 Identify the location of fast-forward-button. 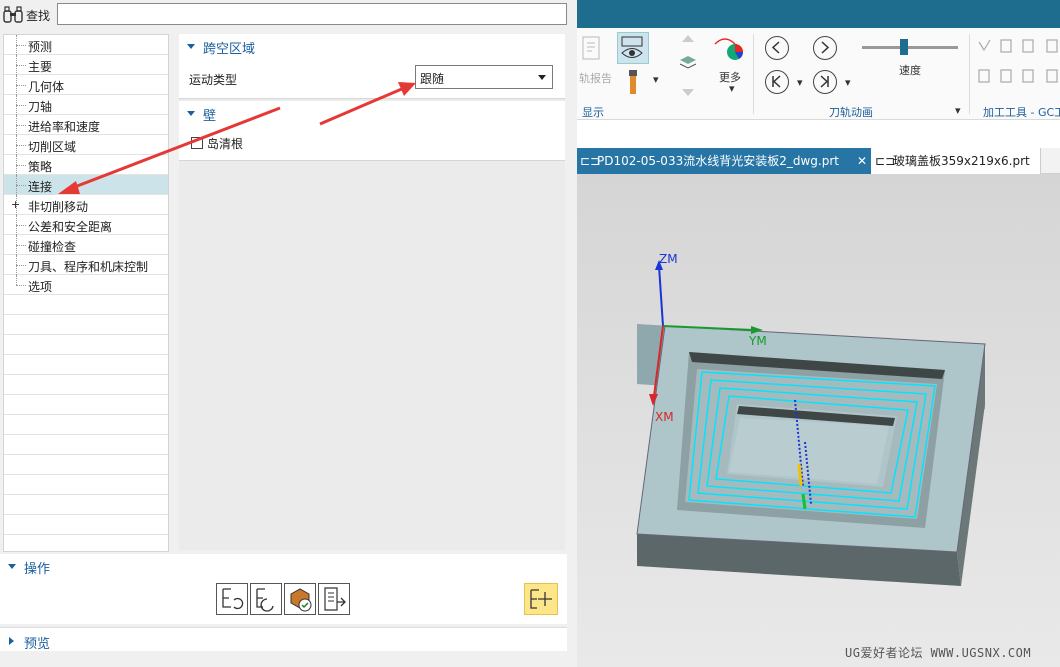
(825, 82).